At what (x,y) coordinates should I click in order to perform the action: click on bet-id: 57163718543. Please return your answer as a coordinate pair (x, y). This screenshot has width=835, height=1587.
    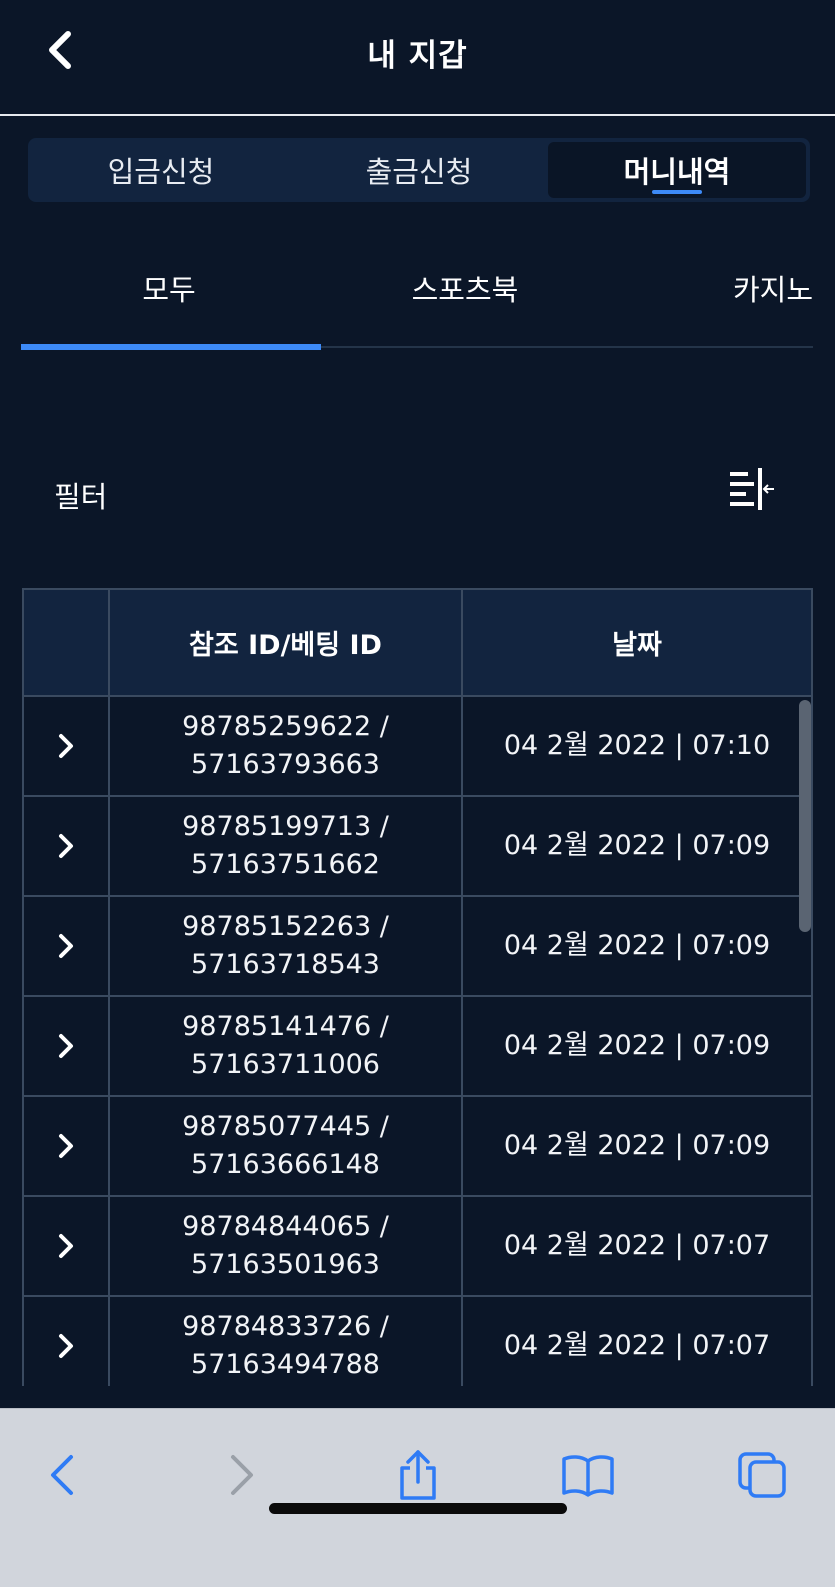
    Looking at the image, I should click on (285, 964).